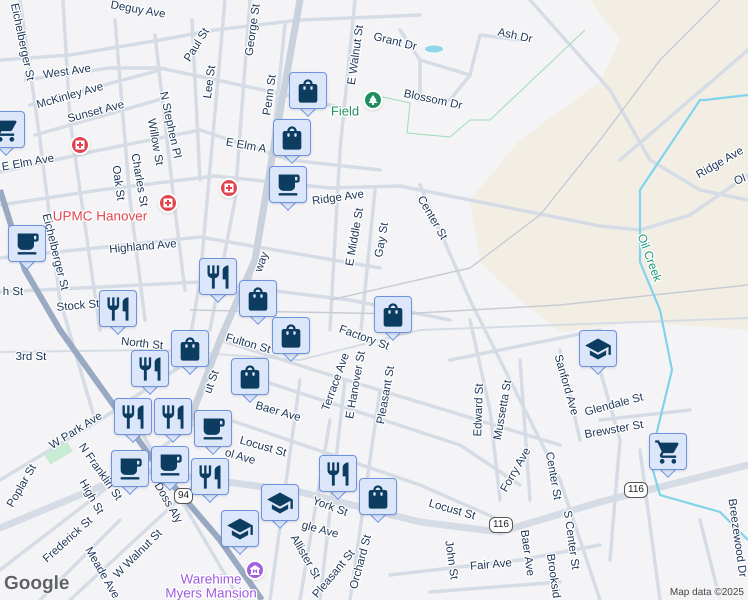  I want to click on museum-icon, so click(255, 570).